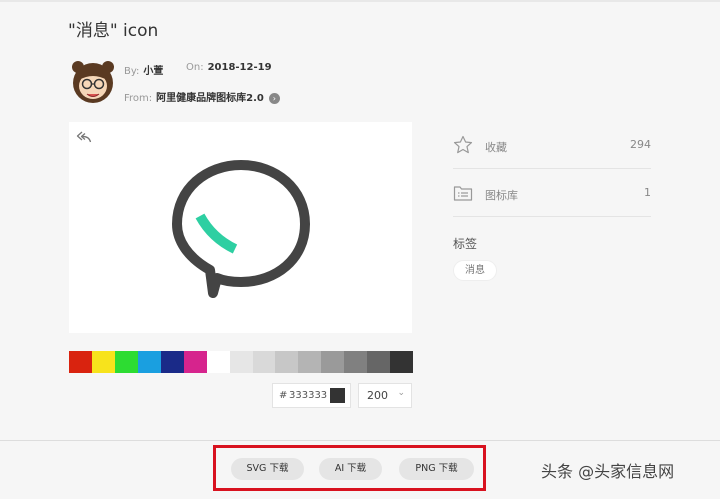  Describe the element at coordinates (132, 71) in the screenshot. I see `meta-by-label: By:` at that location.